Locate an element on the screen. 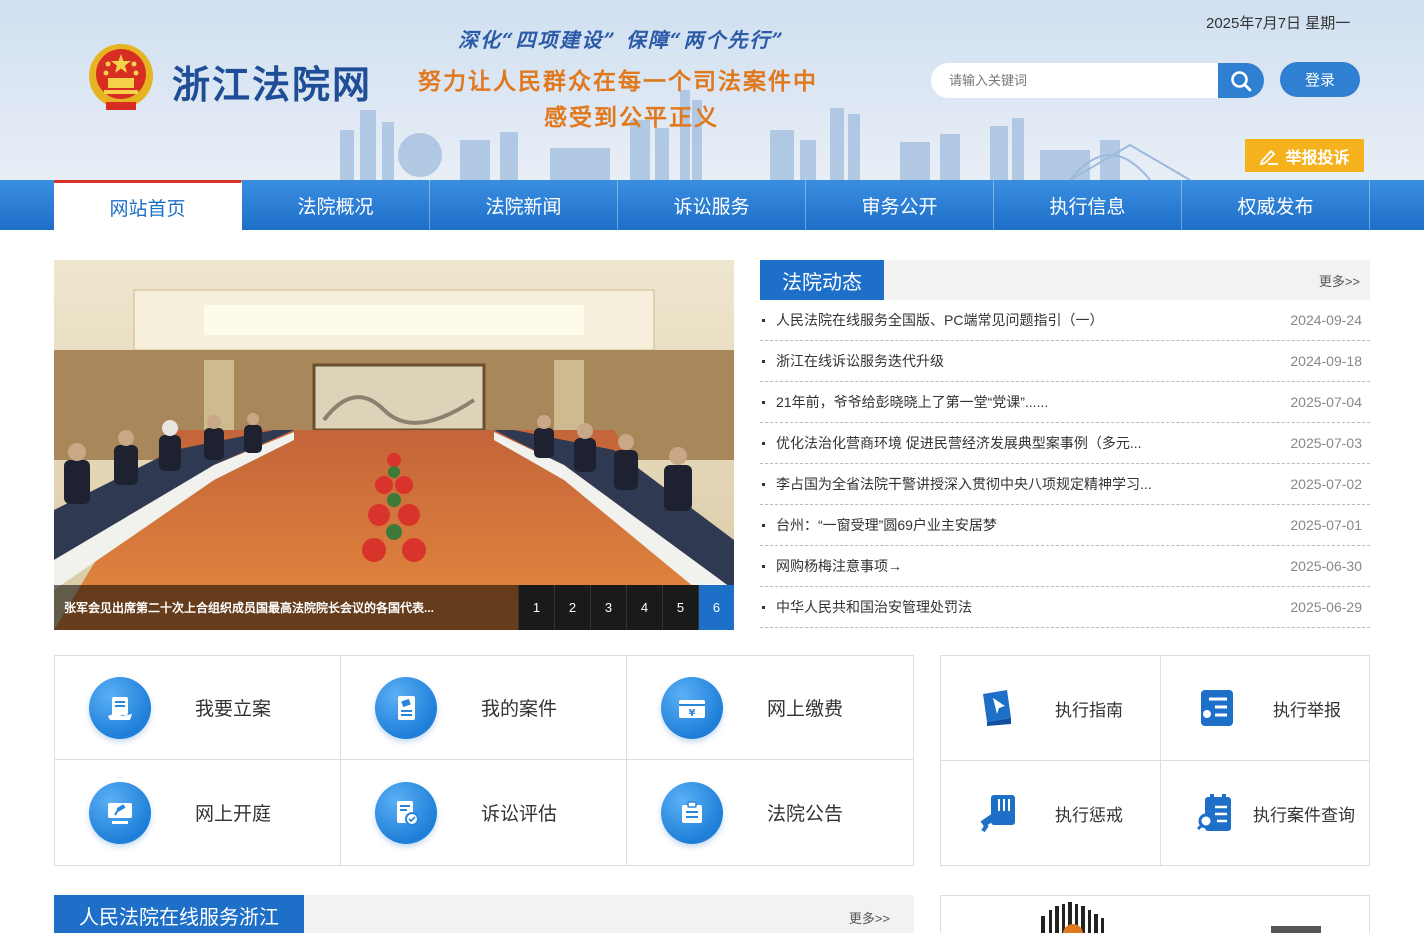 The height and width of the screenshot is (933, 1424). news-item-title: 网购杨梅注意事项→ is located at coordinates (839, 566).